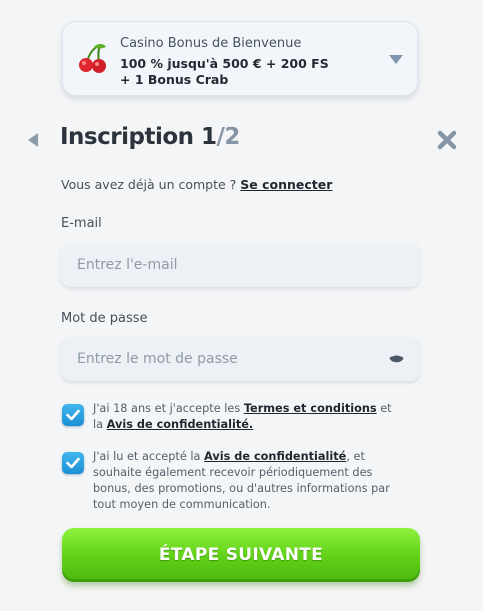 This screenshot has width=483, height=611. Describe the element at coordinates (138, 137) in the screenshot. I see `title-text: Inscription 1` at that location.